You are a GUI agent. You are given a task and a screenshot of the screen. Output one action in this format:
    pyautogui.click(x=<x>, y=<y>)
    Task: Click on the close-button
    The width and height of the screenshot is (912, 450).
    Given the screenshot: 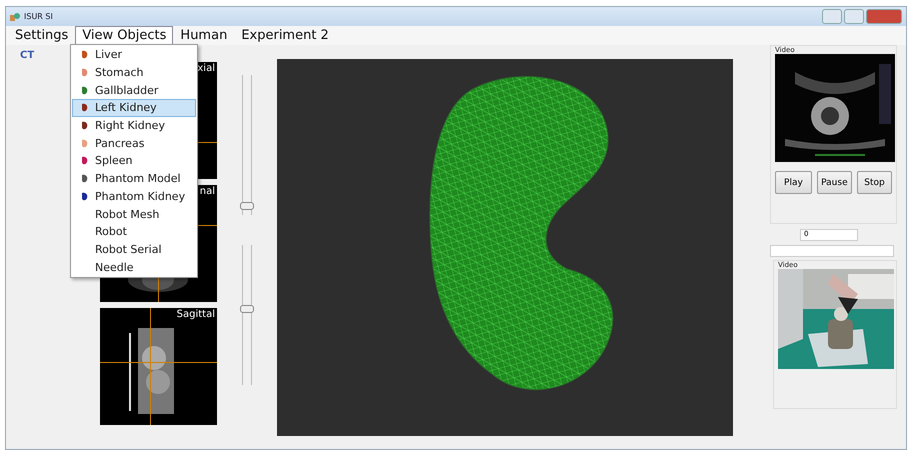 What is the action you would take?
    pyautogui.click(x=884, y=16)
    